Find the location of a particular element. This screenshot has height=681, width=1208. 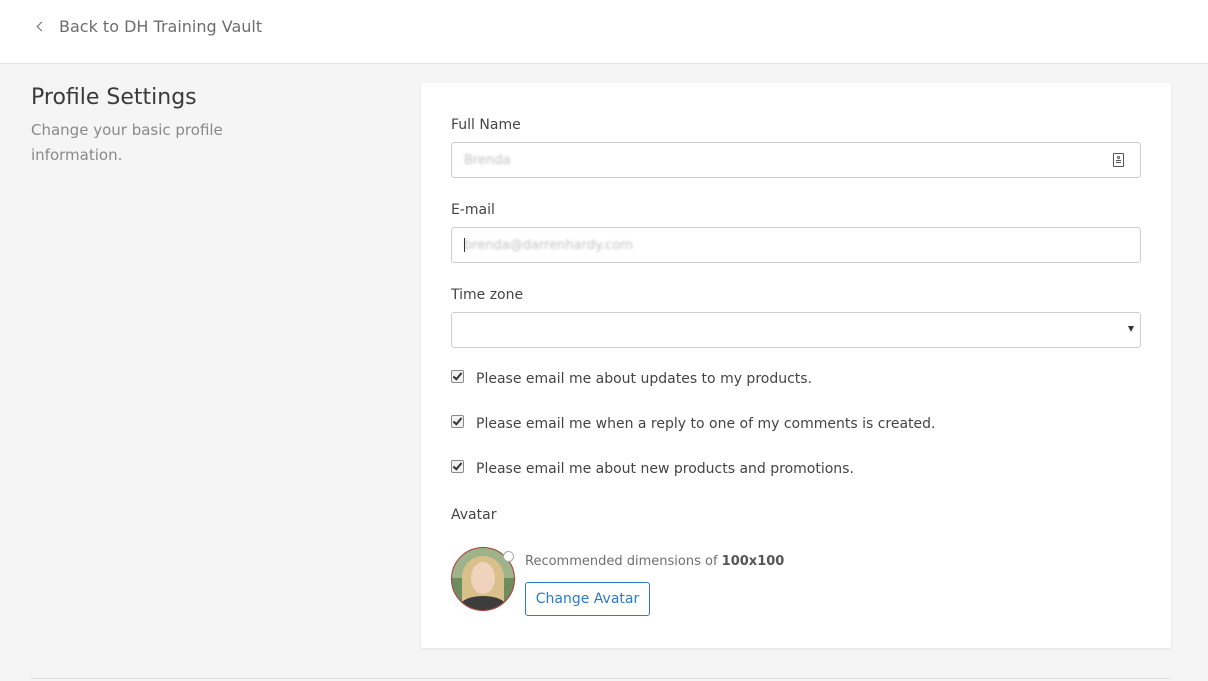

caret-down-icon is located at coordinates (1131, 329).